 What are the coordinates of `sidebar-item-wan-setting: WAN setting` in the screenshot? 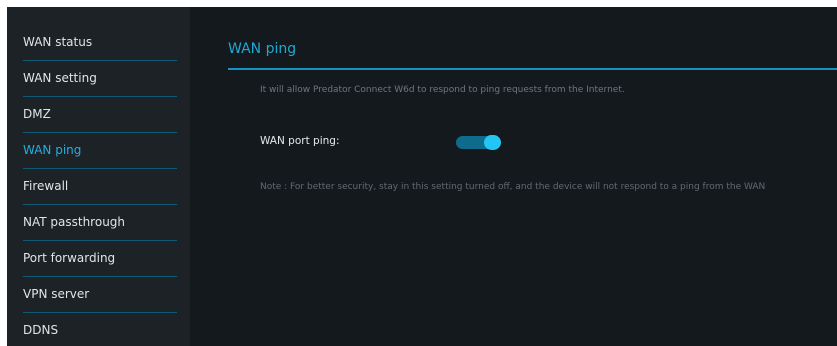 It's located at (98, 78).